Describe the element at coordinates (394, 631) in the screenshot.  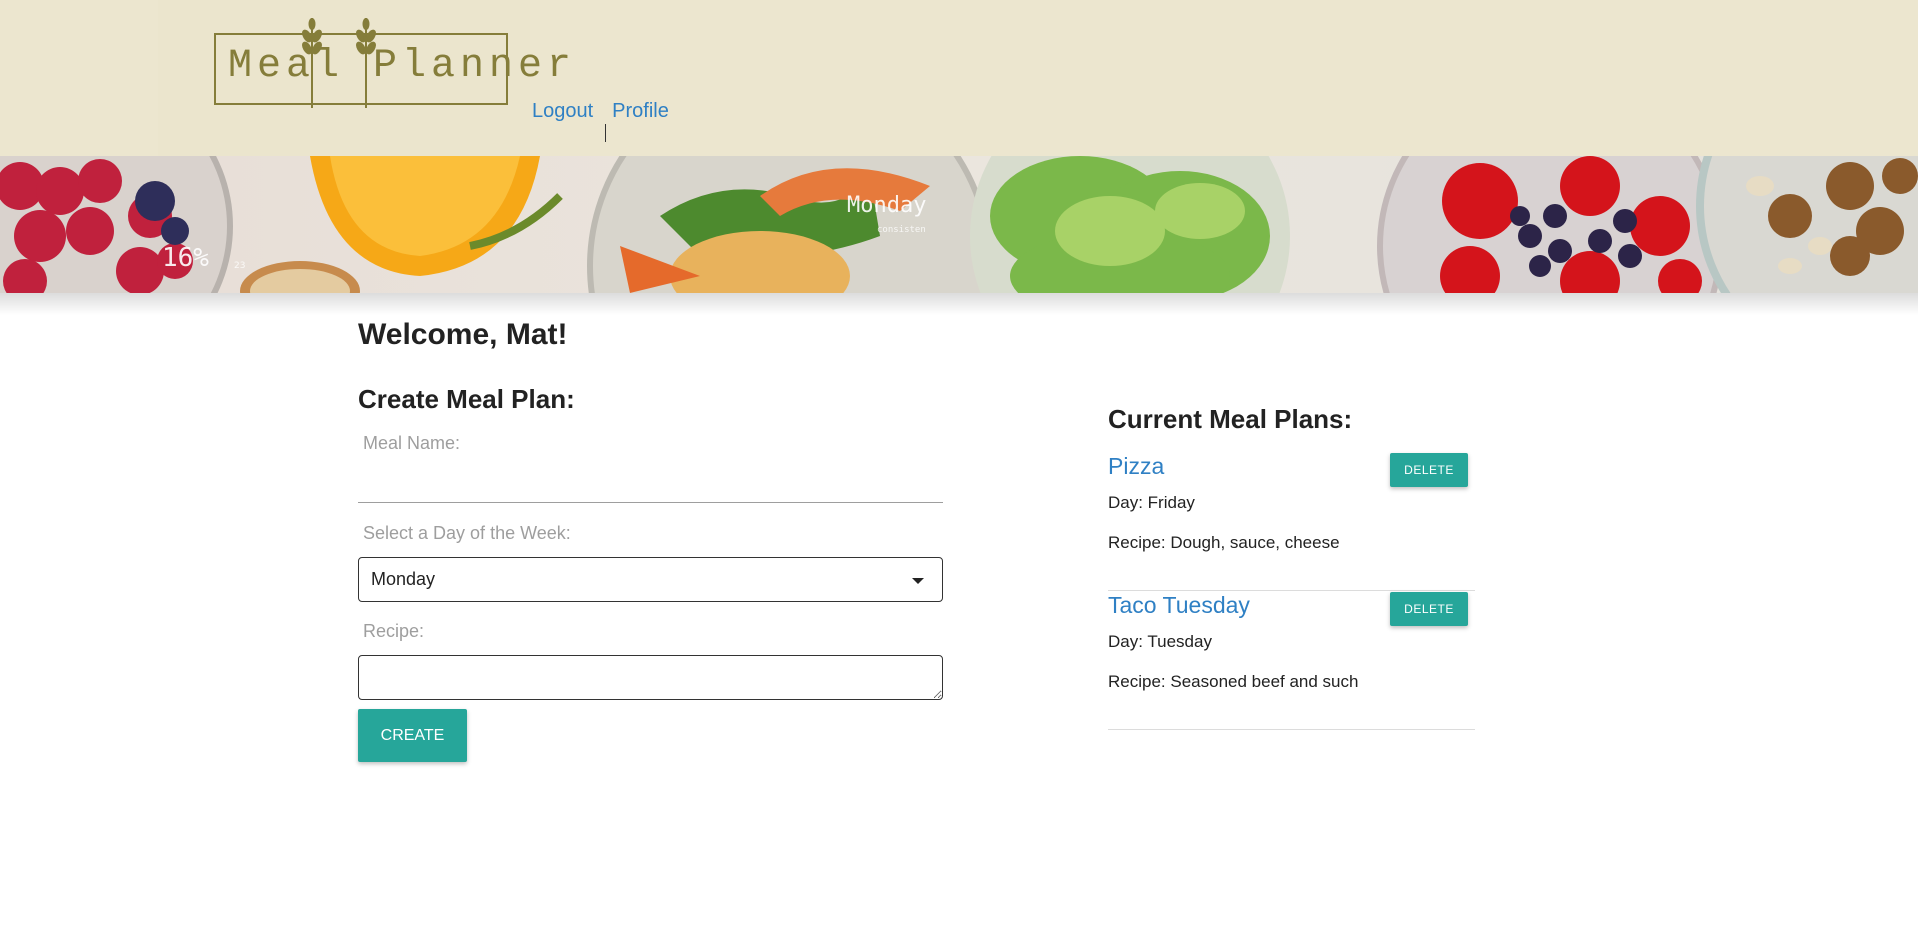
I see `recipe-label: Recipe:` at that location.